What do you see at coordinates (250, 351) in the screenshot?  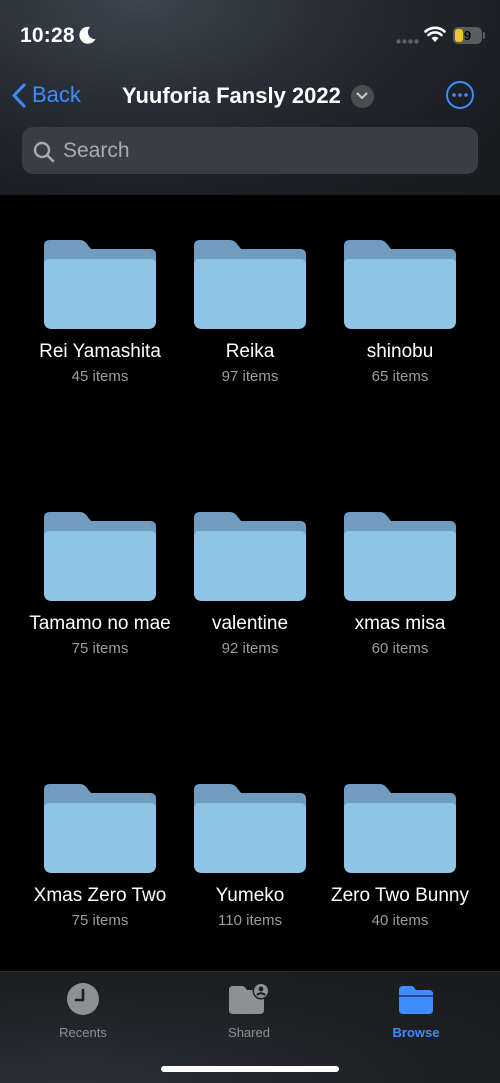 I see `folder-name: Reika` at bounding box center [250, 351].